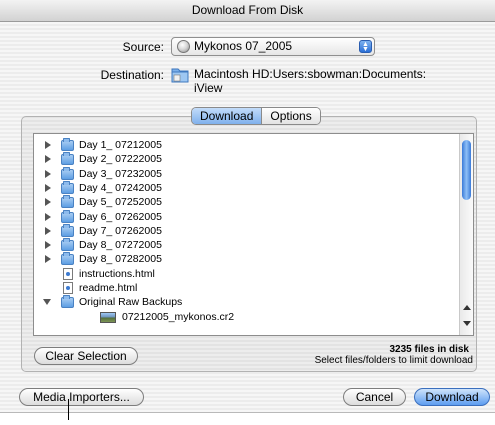 This screenshot has height=425, width=495. I want to click on disk-icon, so click(183, 46).